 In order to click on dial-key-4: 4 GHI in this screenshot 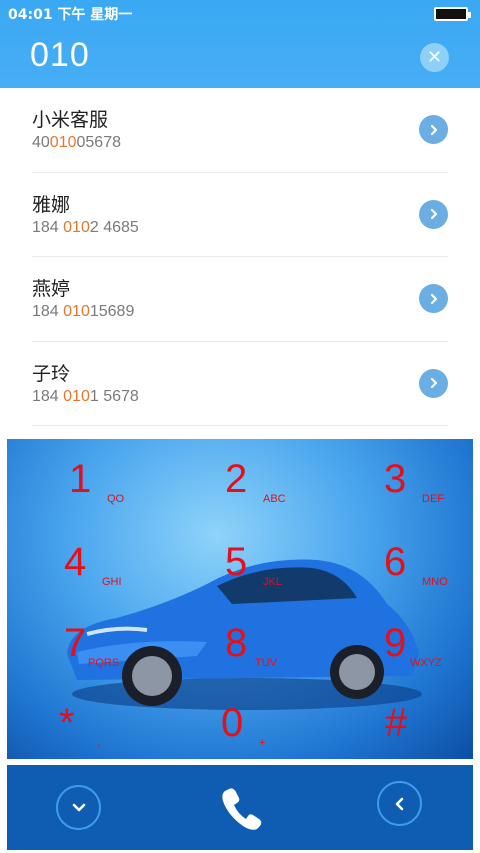, I will do `click(139, 570)`.